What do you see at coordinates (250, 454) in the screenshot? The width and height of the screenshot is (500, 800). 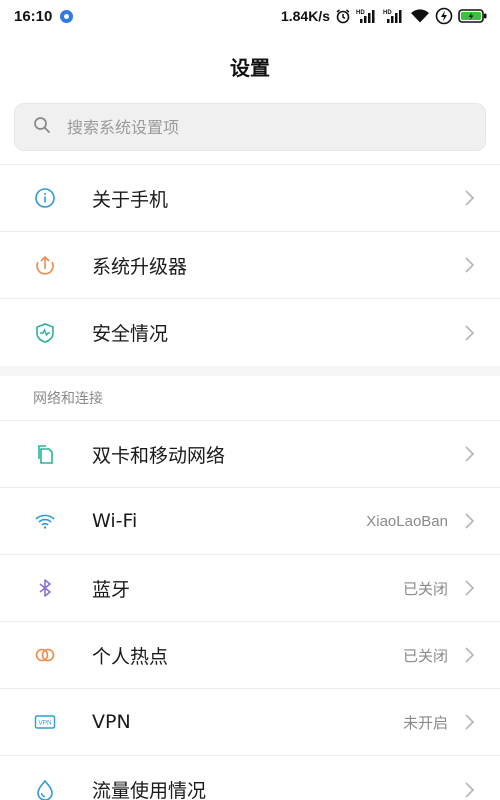 I see `settings-item-dual-sim: 双卡和移动网络` at bounding box center [250, 454].